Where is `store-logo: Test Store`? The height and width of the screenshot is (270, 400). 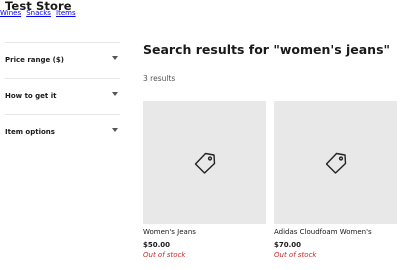
store-logo: Test Store is located at coordinates (38, 6).